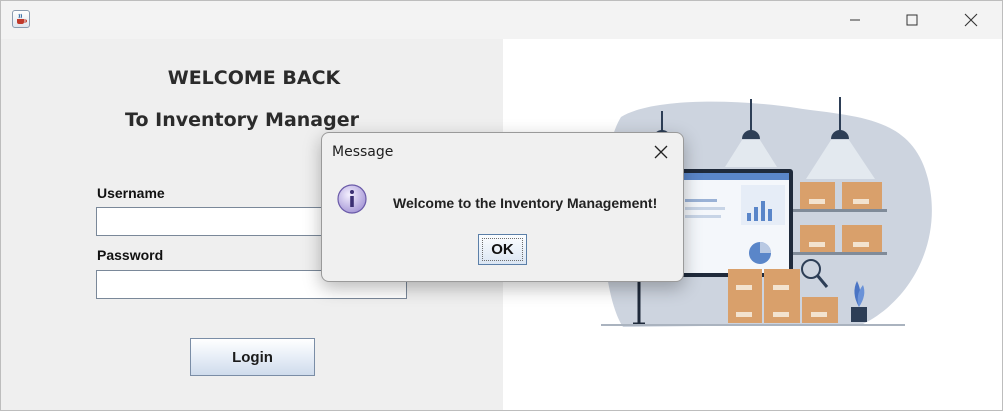  I want to click on login-button: Login, so click(252, 357).